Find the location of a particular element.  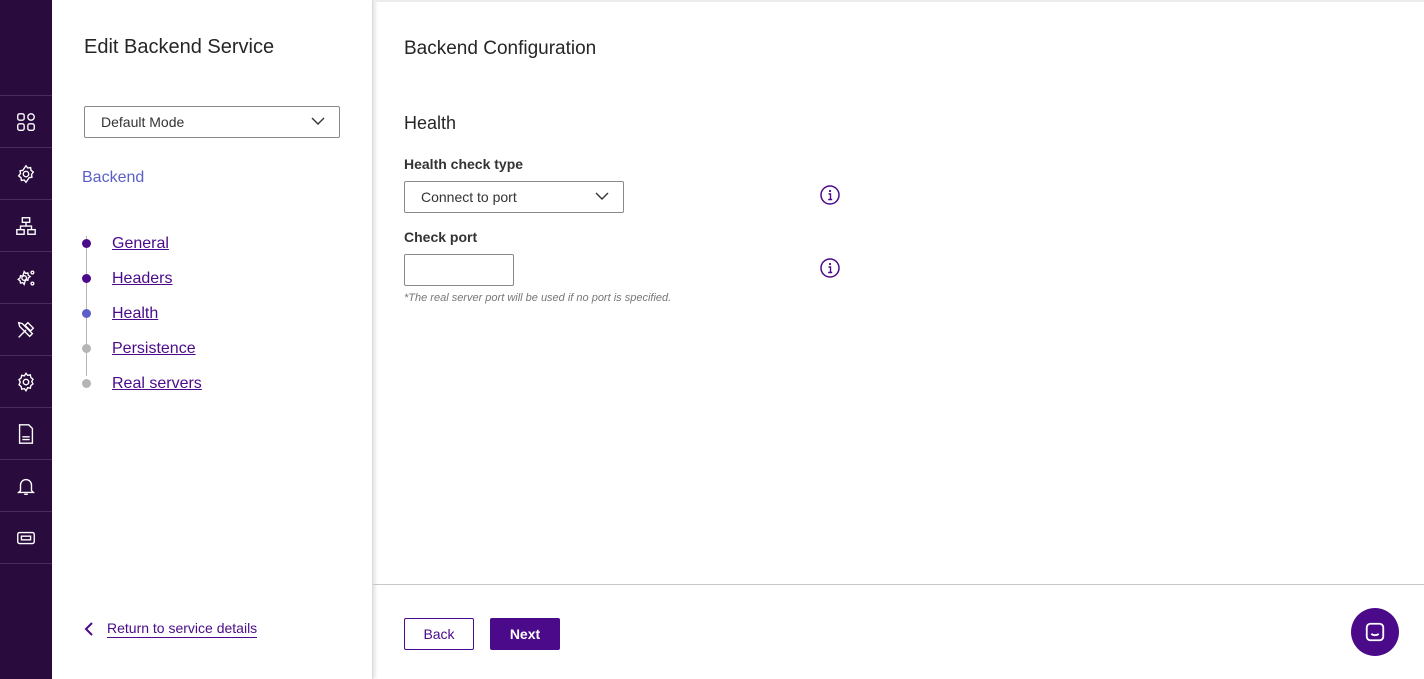

step-link-real-servers: Real servers is located at coordinates (157, 384).